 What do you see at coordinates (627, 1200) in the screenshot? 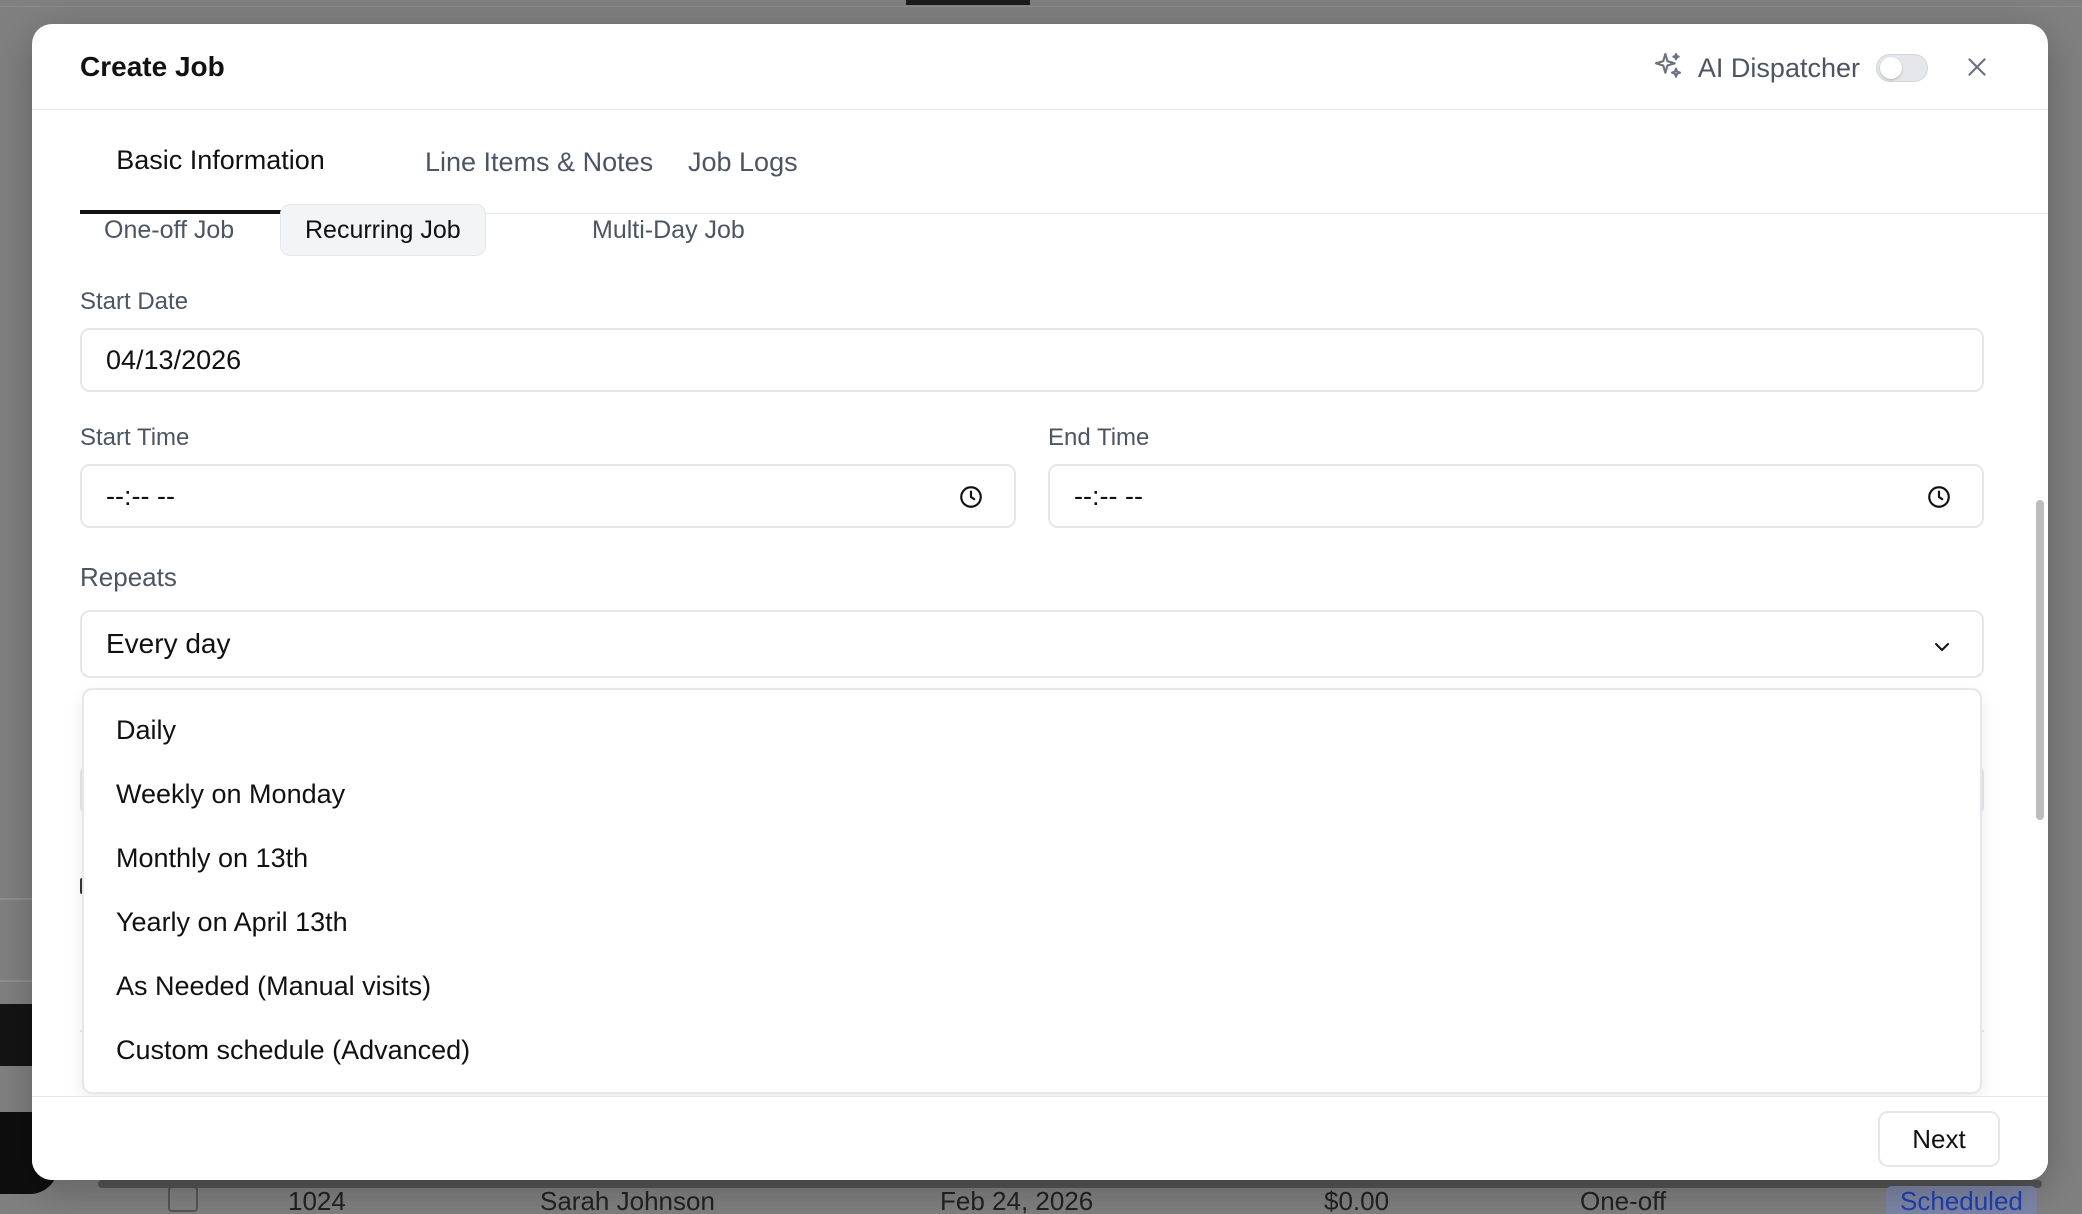
I see `row-customer: Sarah Johnson` at bounding box center [627, 1200].